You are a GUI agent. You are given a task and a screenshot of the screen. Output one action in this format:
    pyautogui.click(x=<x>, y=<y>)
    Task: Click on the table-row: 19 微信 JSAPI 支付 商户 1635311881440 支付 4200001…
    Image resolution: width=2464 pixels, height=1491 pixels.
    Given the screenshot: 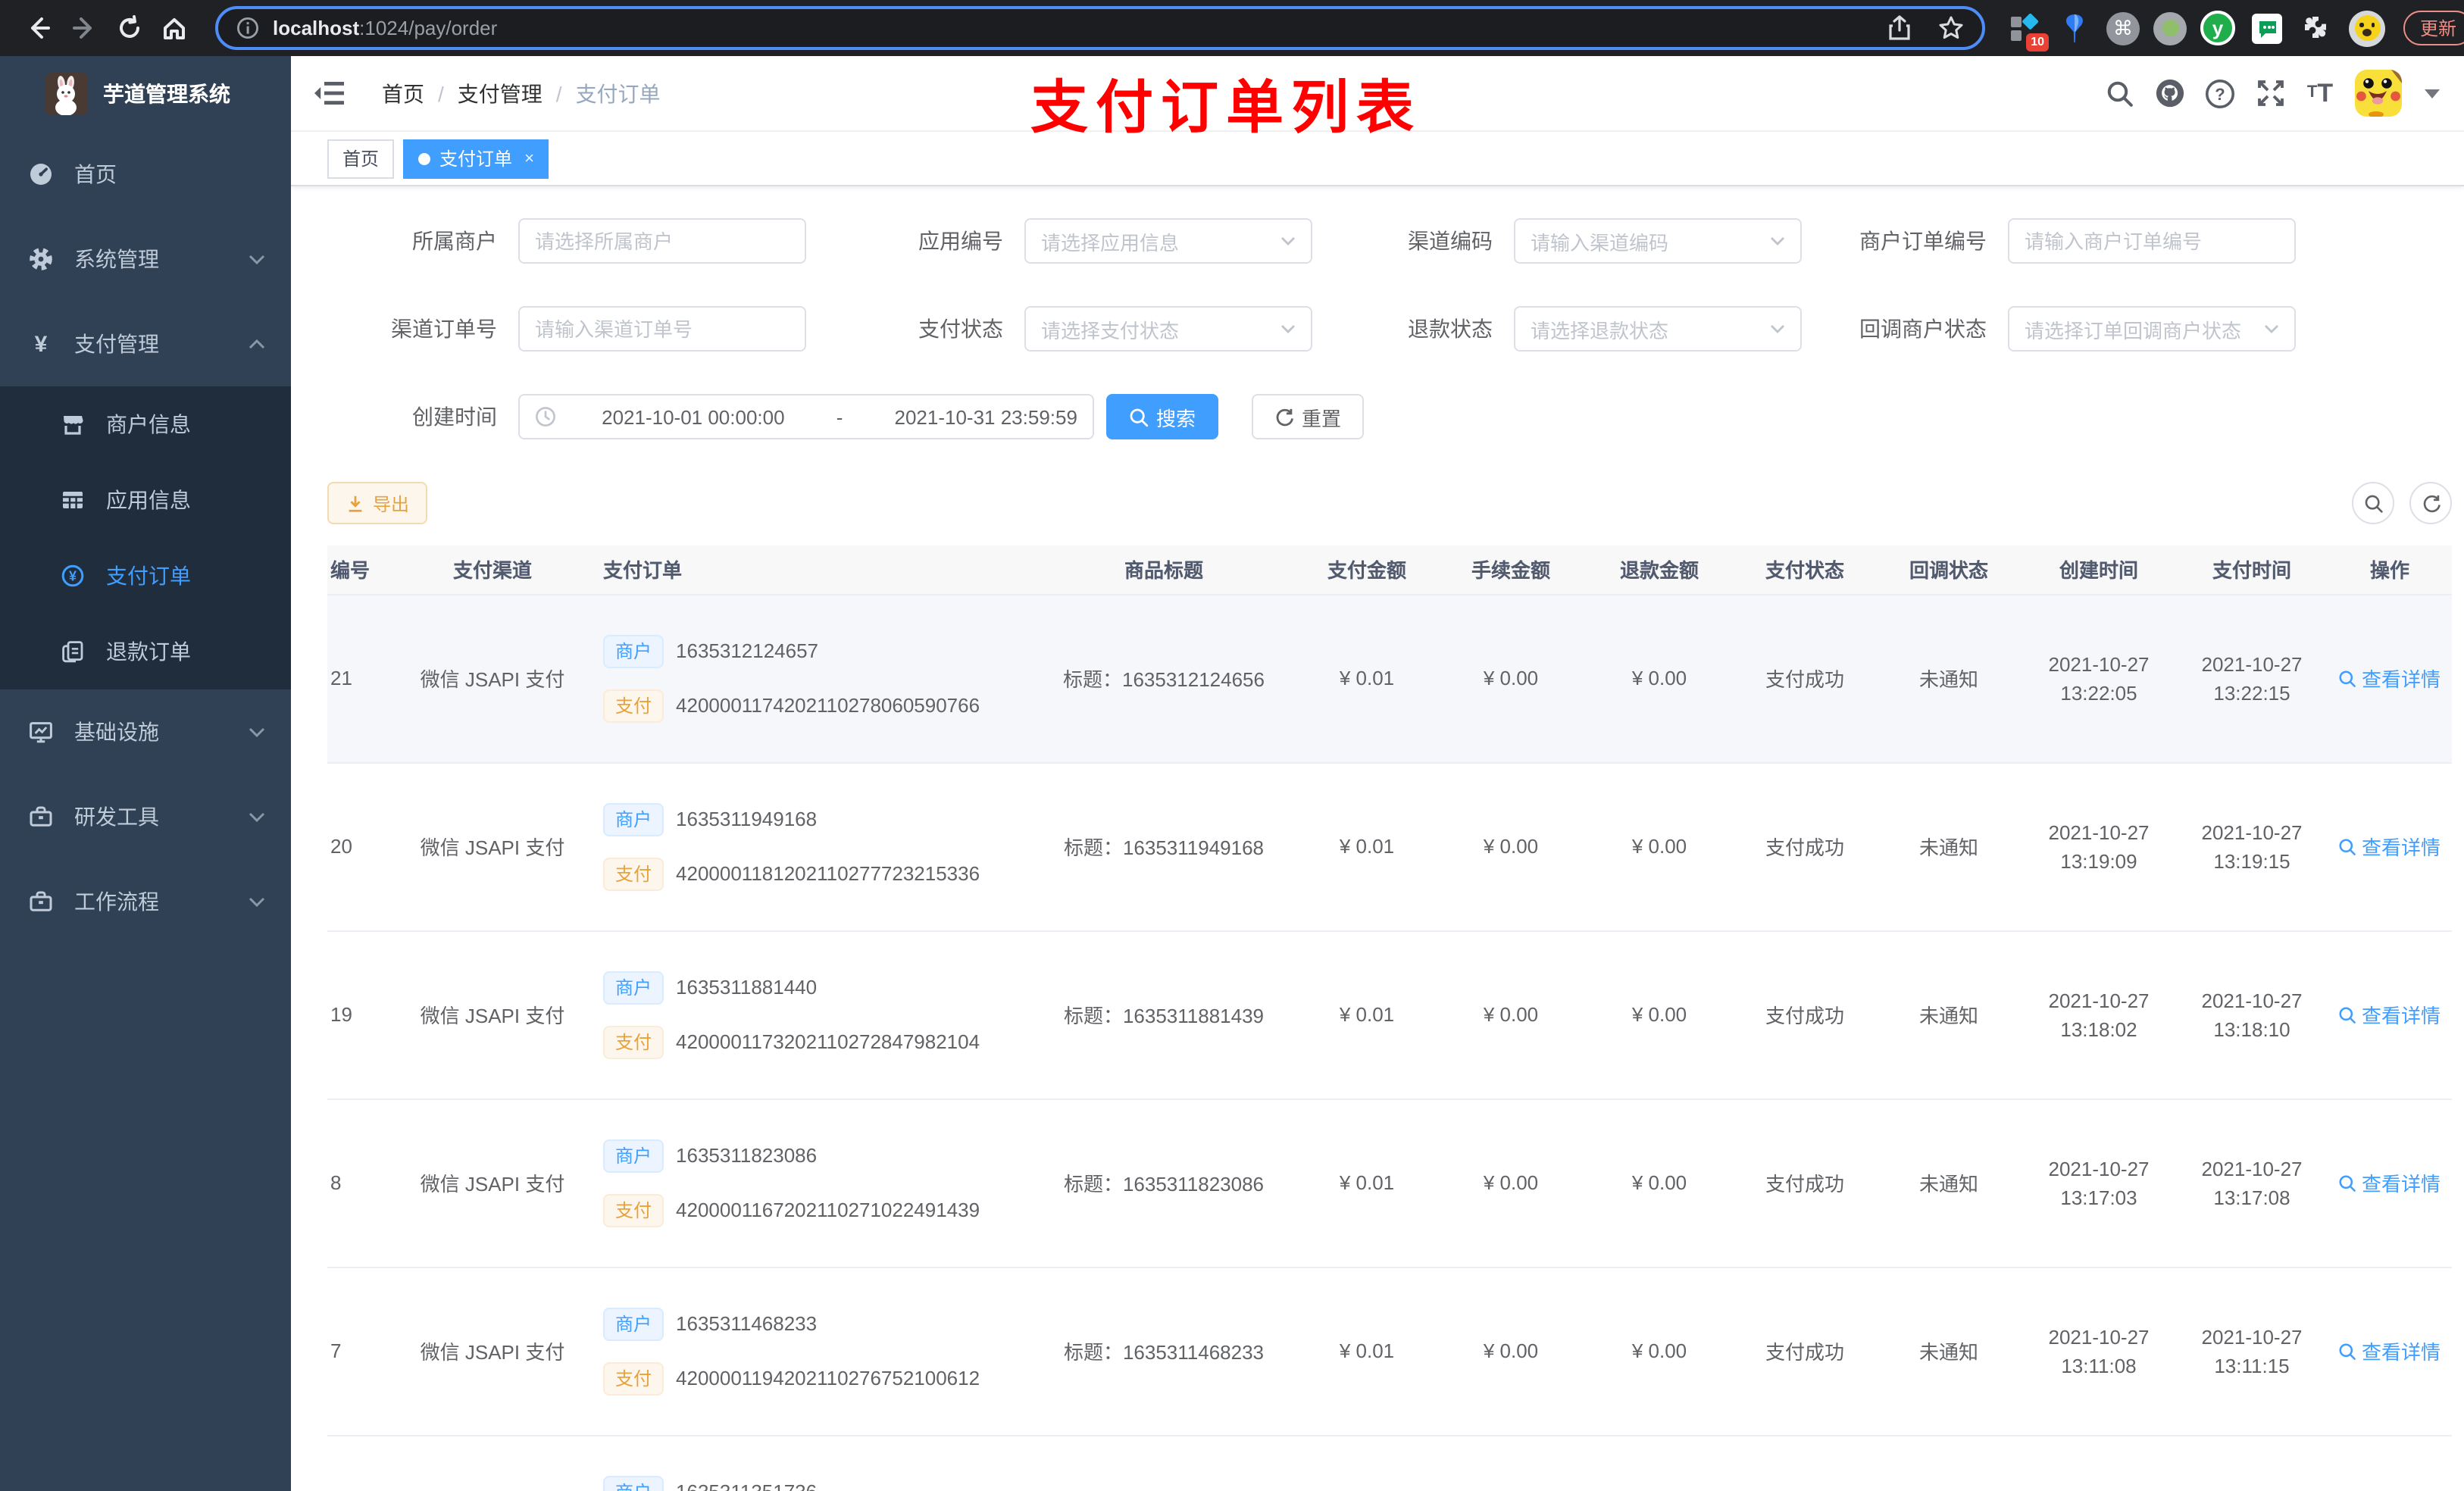 What is the action you would take?
    pyautogui.click(x=1389, y=1014)
    